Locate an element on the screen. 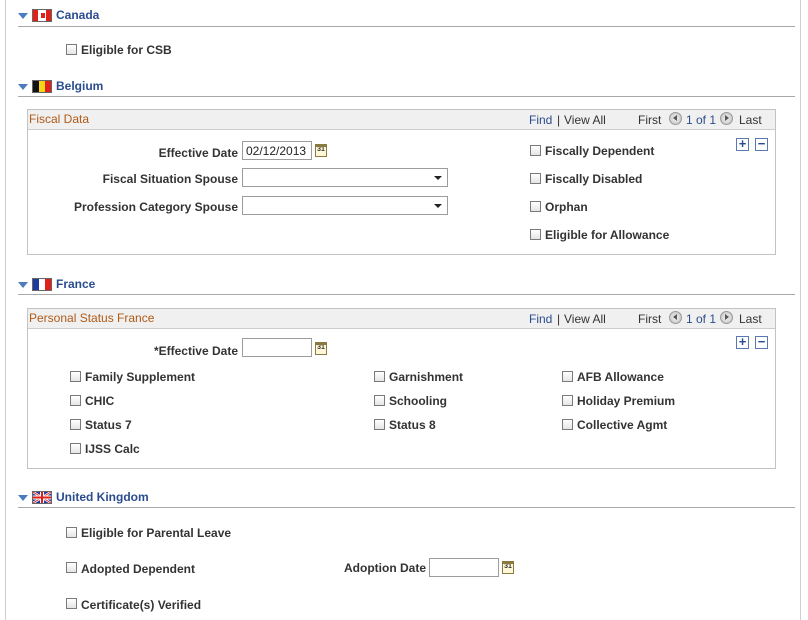 The height and width of the screenshot is (620, 808). effective-date-input is located at coordinates (277, 347).